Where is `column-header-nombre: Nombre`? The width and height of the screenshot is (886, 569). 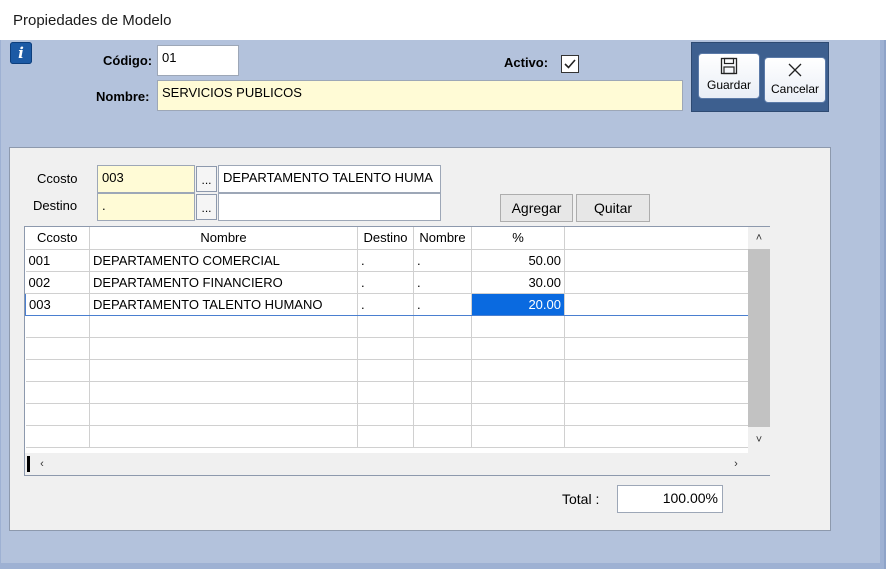 column-header-nombre: Nombre is located at coordinates (223, 238).